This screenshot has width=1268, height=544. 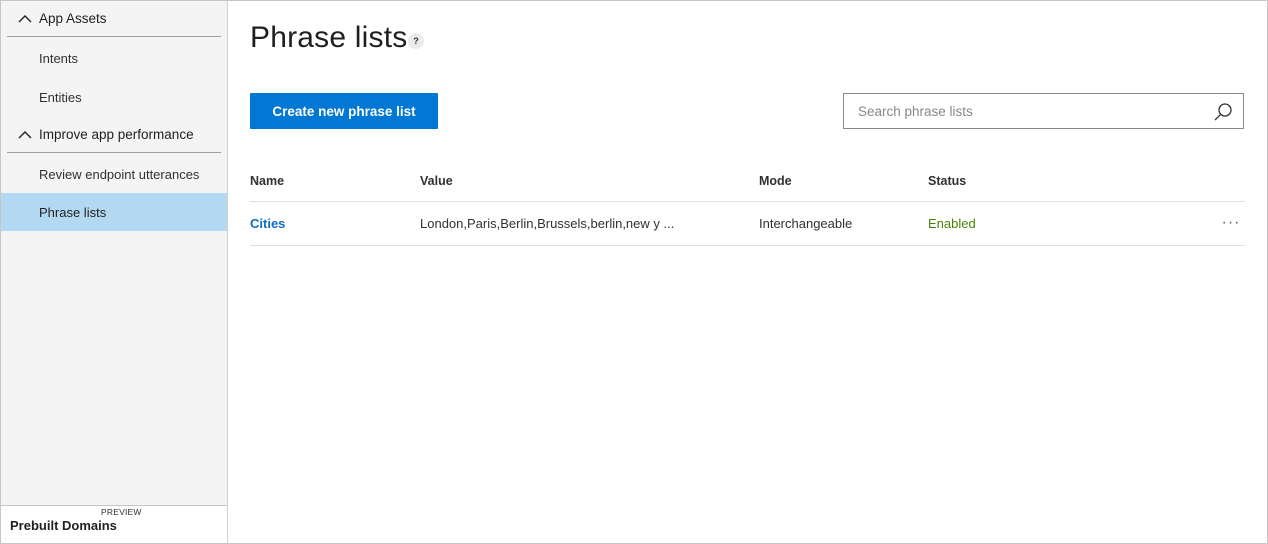 What do you see at coordinates (329, 37) in the screenshot?
I see `page-title: Phrase lists` at bounding box center [329, 37].